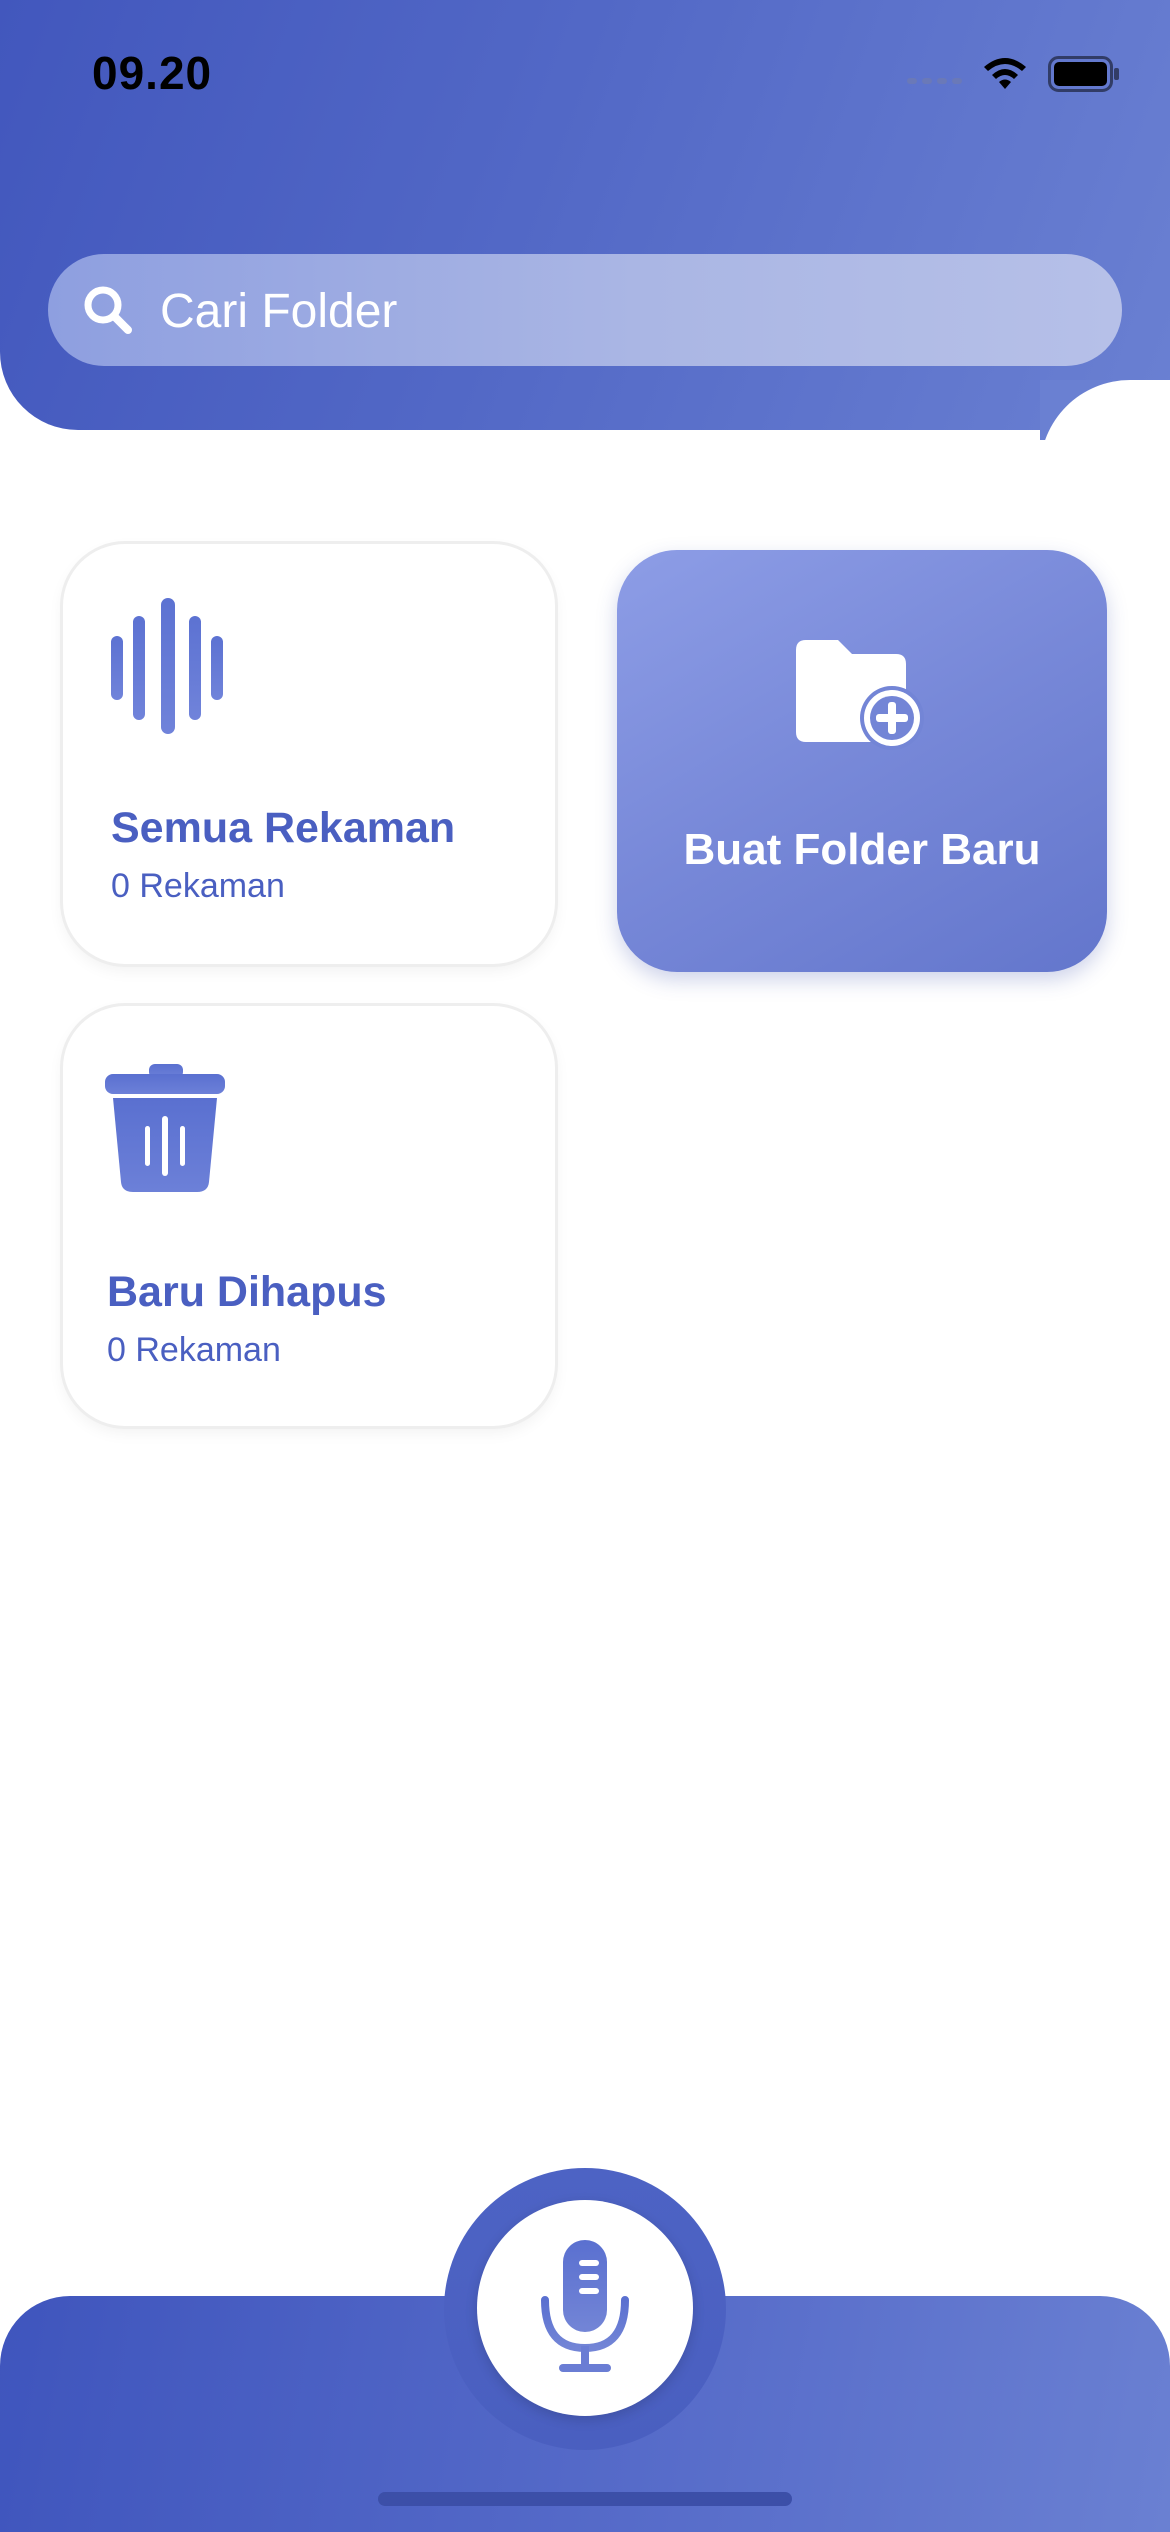 The height and width of the screenshot is (2532, 1170). Describe the element at coordinates (934, 81) in the screenshot. I see `signal-icon` at that location.